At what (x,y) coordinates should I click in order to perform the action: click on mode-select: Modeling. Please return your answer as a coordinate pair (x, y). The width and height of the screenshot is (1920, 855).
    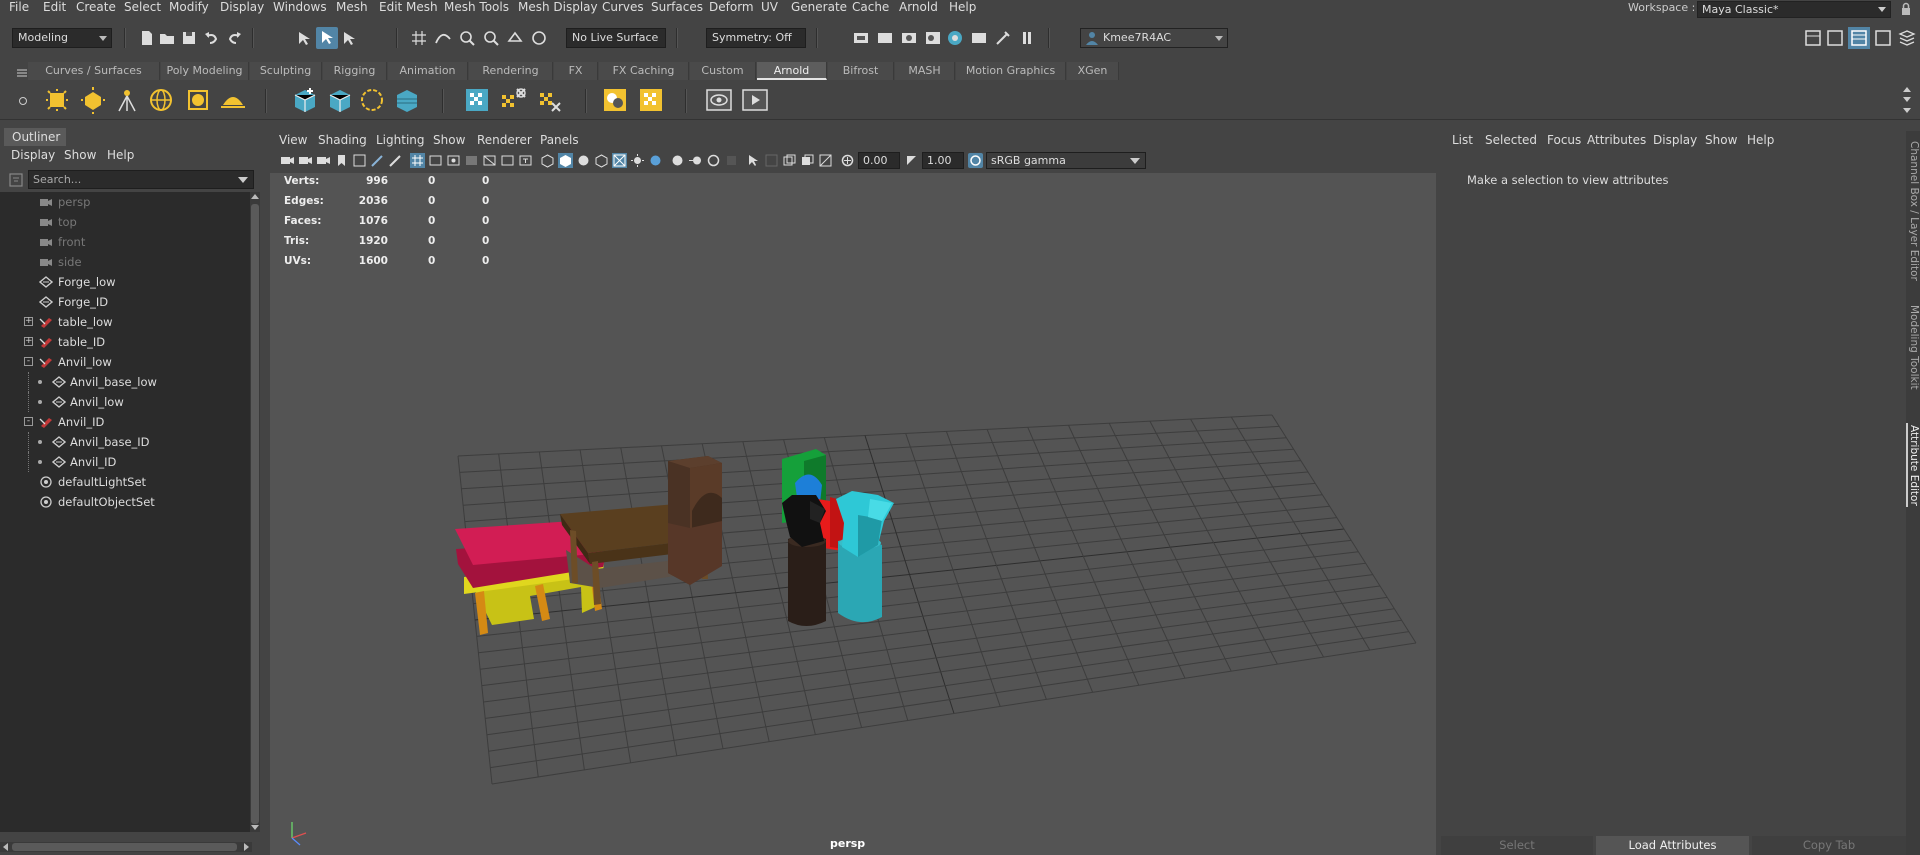
    Looking at the image, I should click on (62, 38).